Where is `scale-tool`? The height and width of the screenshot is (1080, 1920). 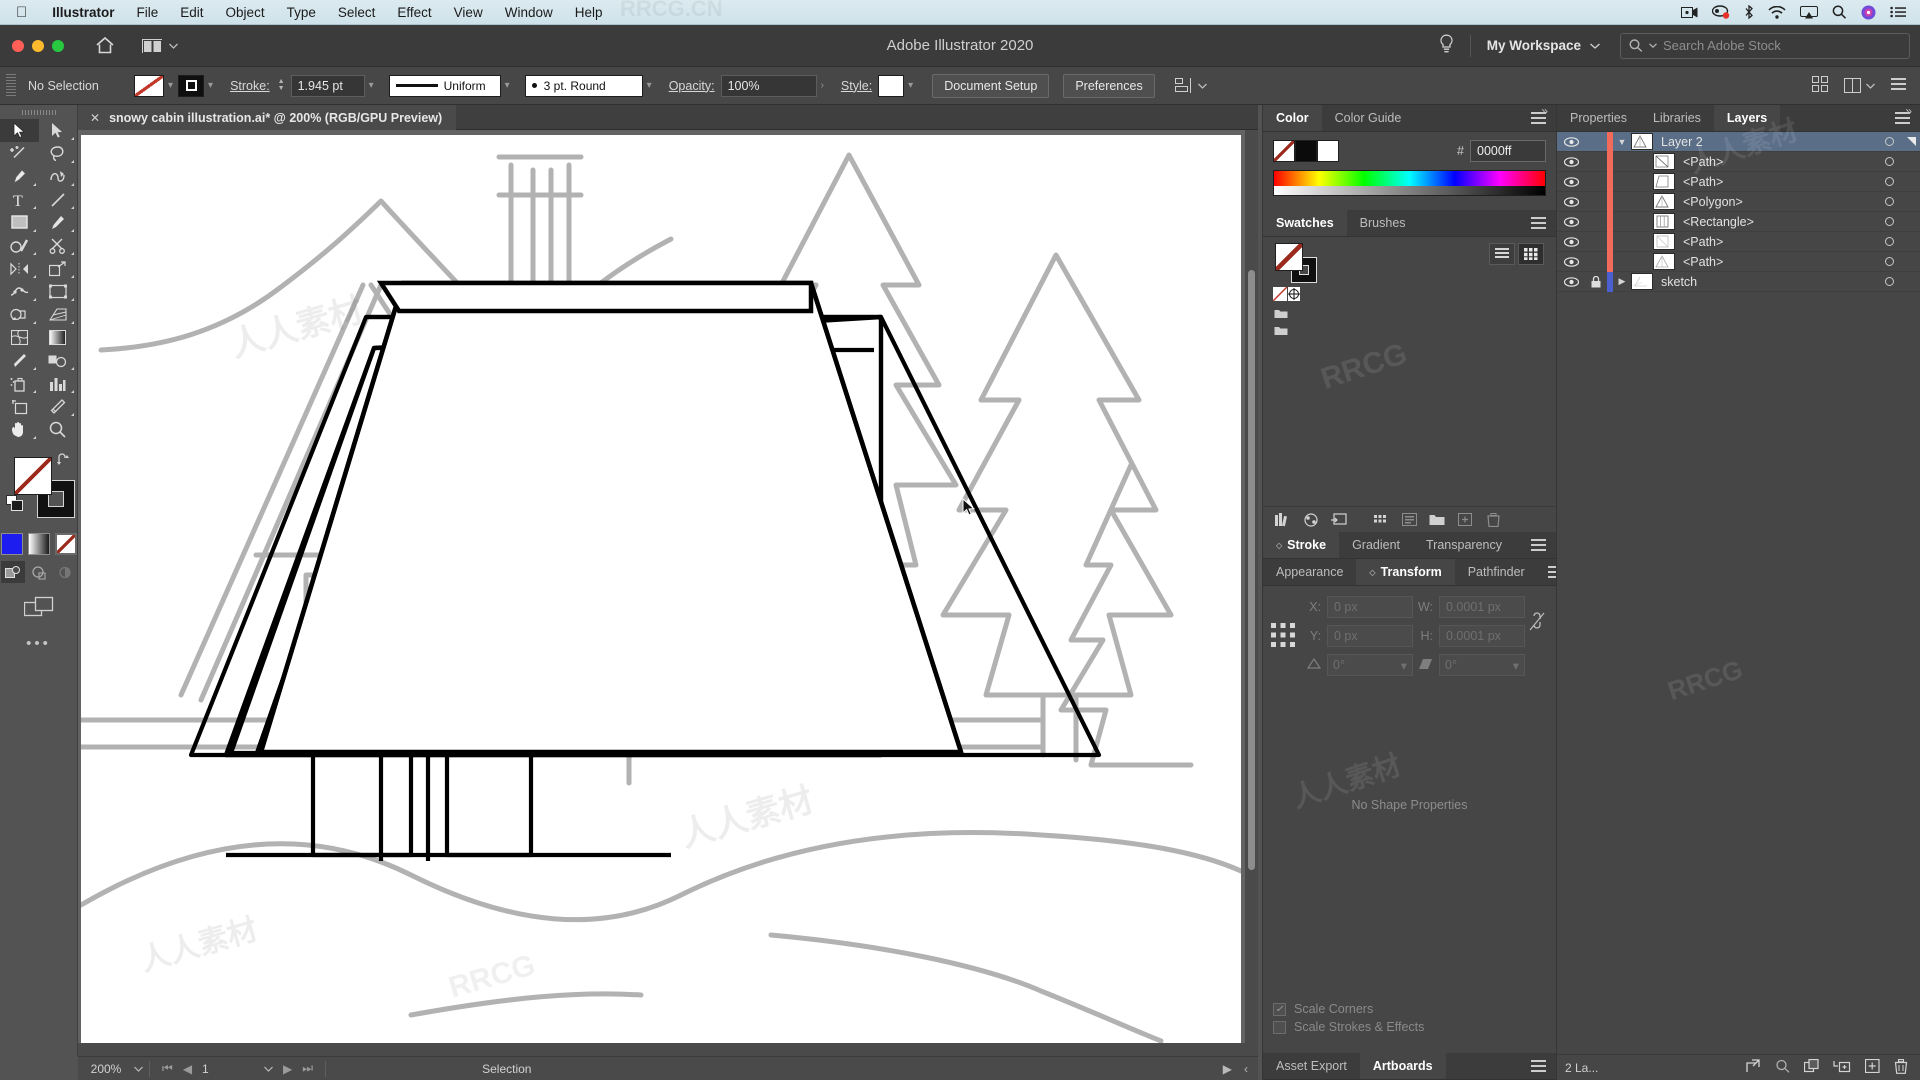
scale-tool is located at coordinates (58, 268).